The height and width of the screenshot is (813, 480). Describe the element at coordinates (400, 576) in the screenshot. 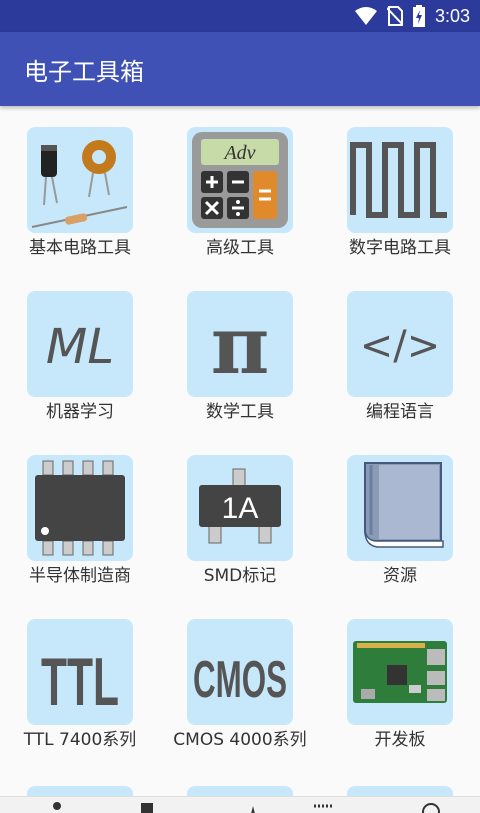

I see `tile-label: 资源` at that location.